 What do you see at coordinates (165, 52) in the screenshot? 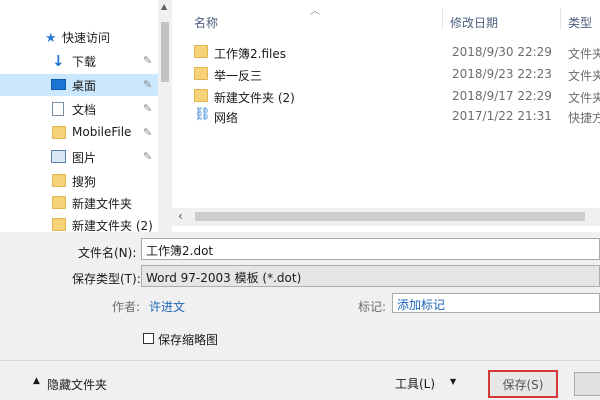
I see `nav-scroll-thumb` at bounding box center [165, 52].